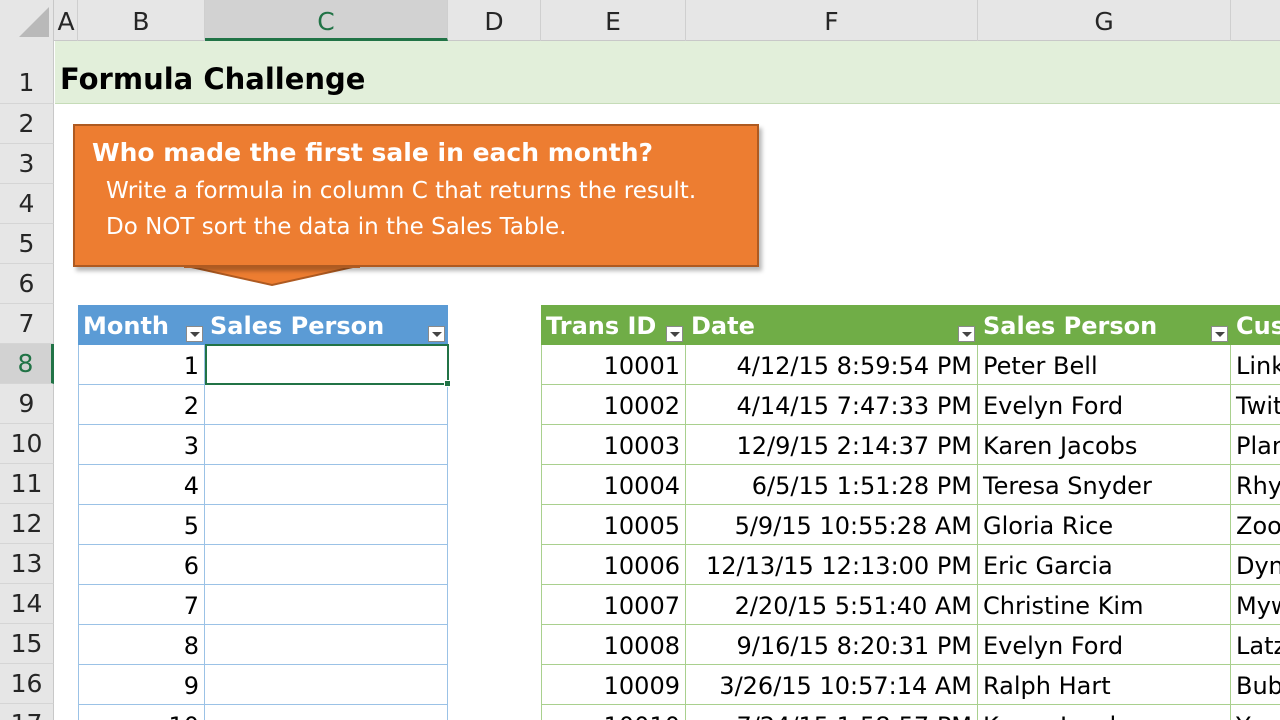 The width and height of the screenshot is (1280, 720). Describe the element at coordinates (27, 324) in the screenshot. I see `row-header-7: 7` at that location.